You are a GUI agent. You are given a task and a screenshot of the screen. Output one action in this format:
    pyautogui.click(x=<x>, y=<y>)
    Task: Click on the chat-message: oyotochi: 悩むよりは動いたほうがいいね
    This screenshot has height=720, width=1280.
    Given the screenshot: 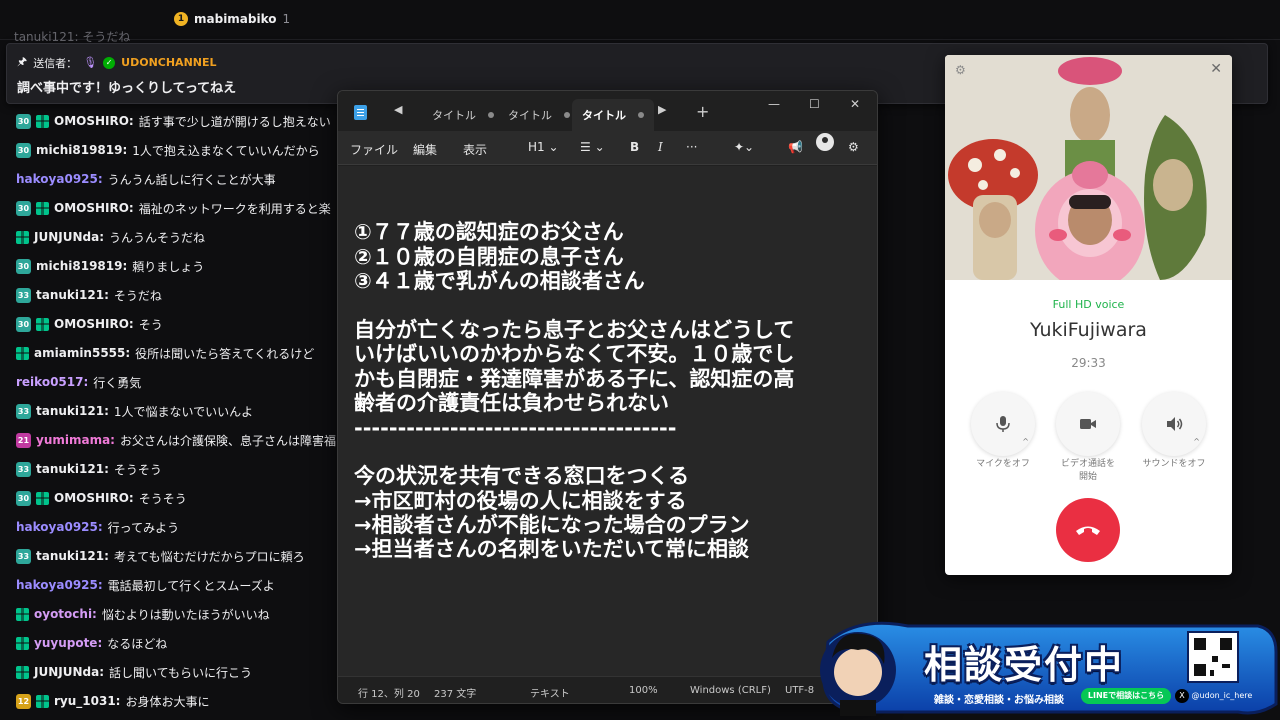 What is the action you would take?
    pyautogui.click(x=143, y=614)
    